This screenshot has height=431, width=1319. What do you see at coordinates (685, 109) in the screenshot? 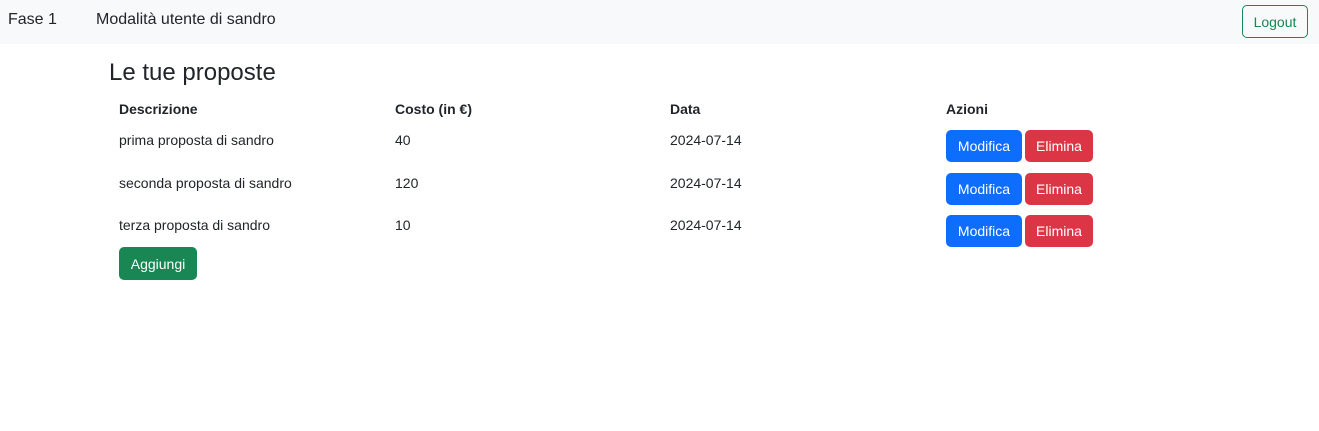
I see `header-data: Data` at bounding box center [685, 109].